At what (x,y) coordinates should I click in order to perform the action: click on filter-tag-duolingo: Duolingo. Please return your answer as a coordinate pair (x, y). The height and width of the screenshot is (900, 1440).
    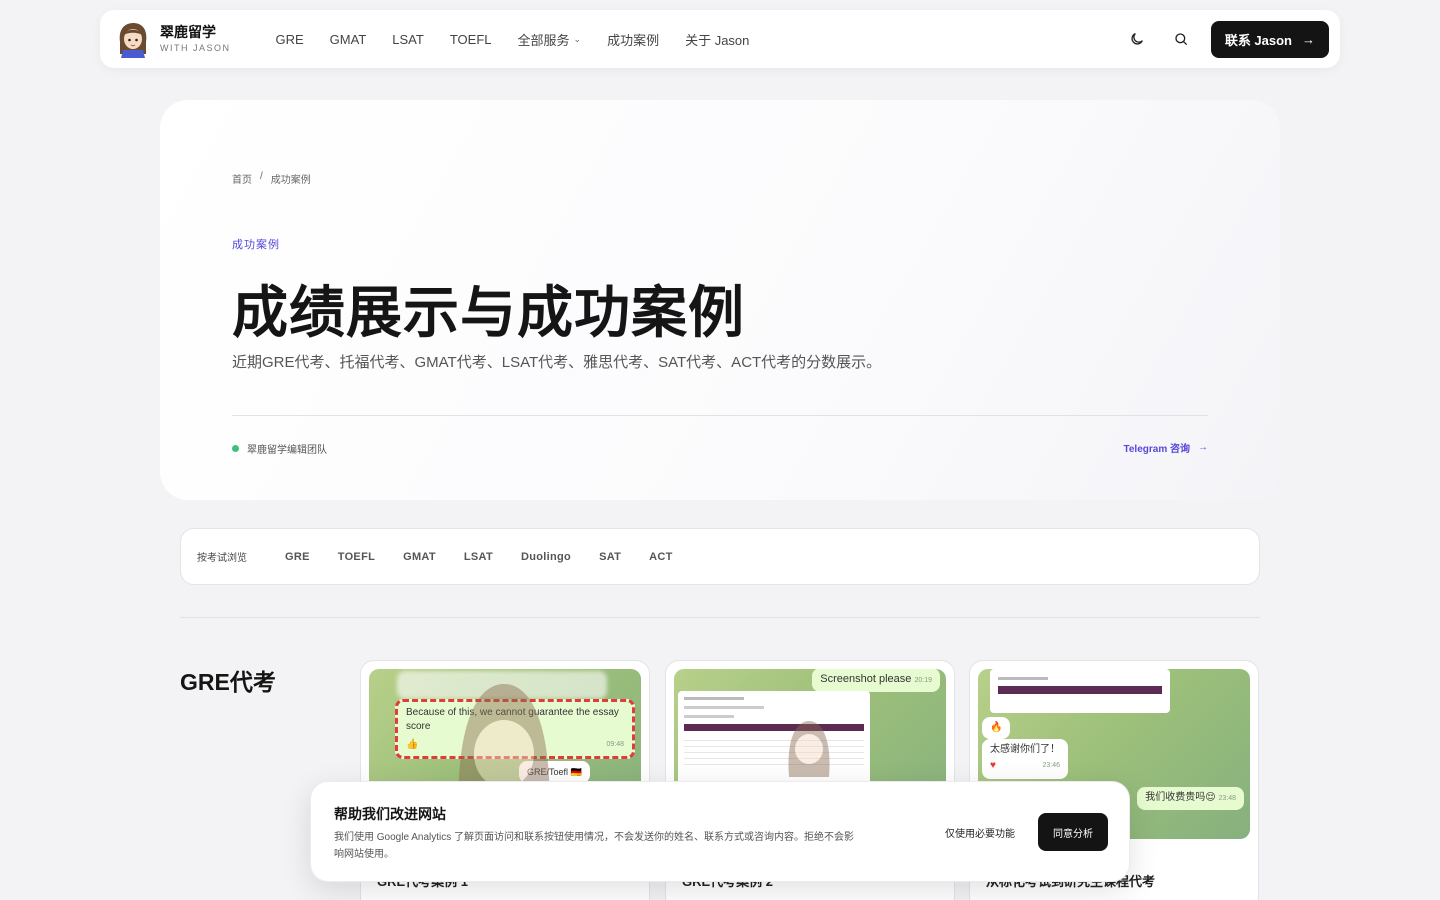
    Looking at the image, I should click on (546, 557).